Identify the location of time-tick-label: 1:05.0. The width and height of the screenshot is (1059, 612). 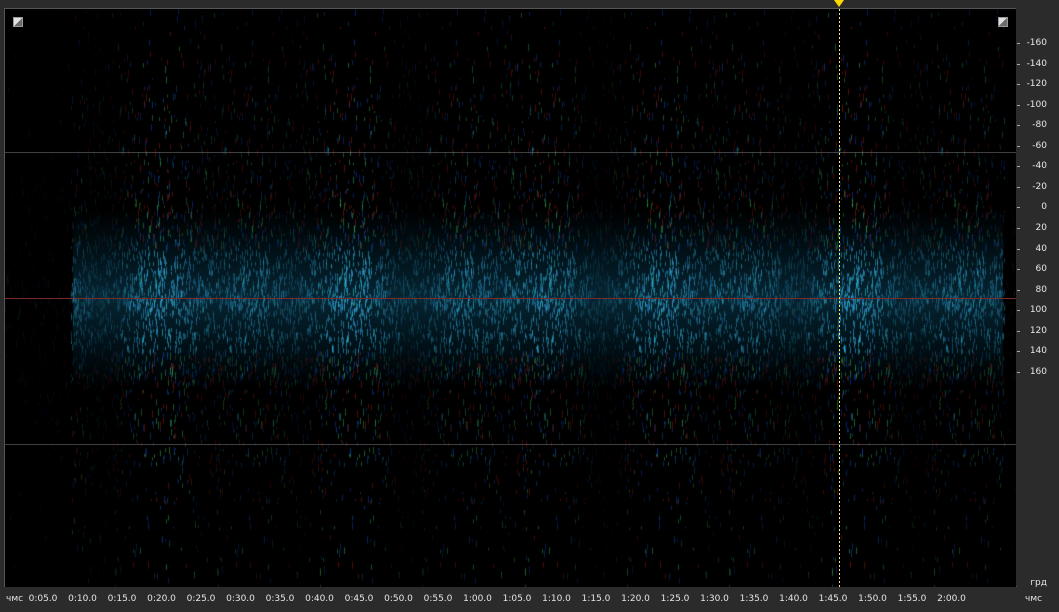
(517, 599).